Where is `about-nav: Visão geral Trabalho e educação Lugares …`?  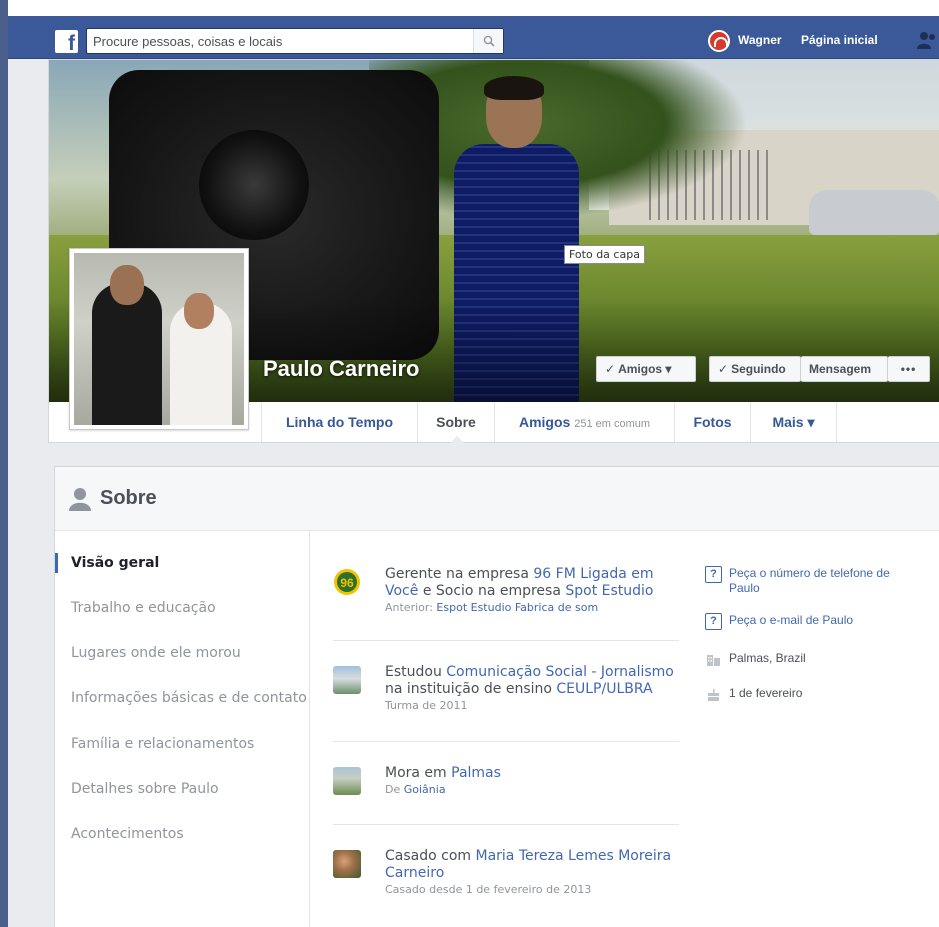 about-nav: Visão geral Trabalho e educação Lugares … is located at coordinates (182, 729).